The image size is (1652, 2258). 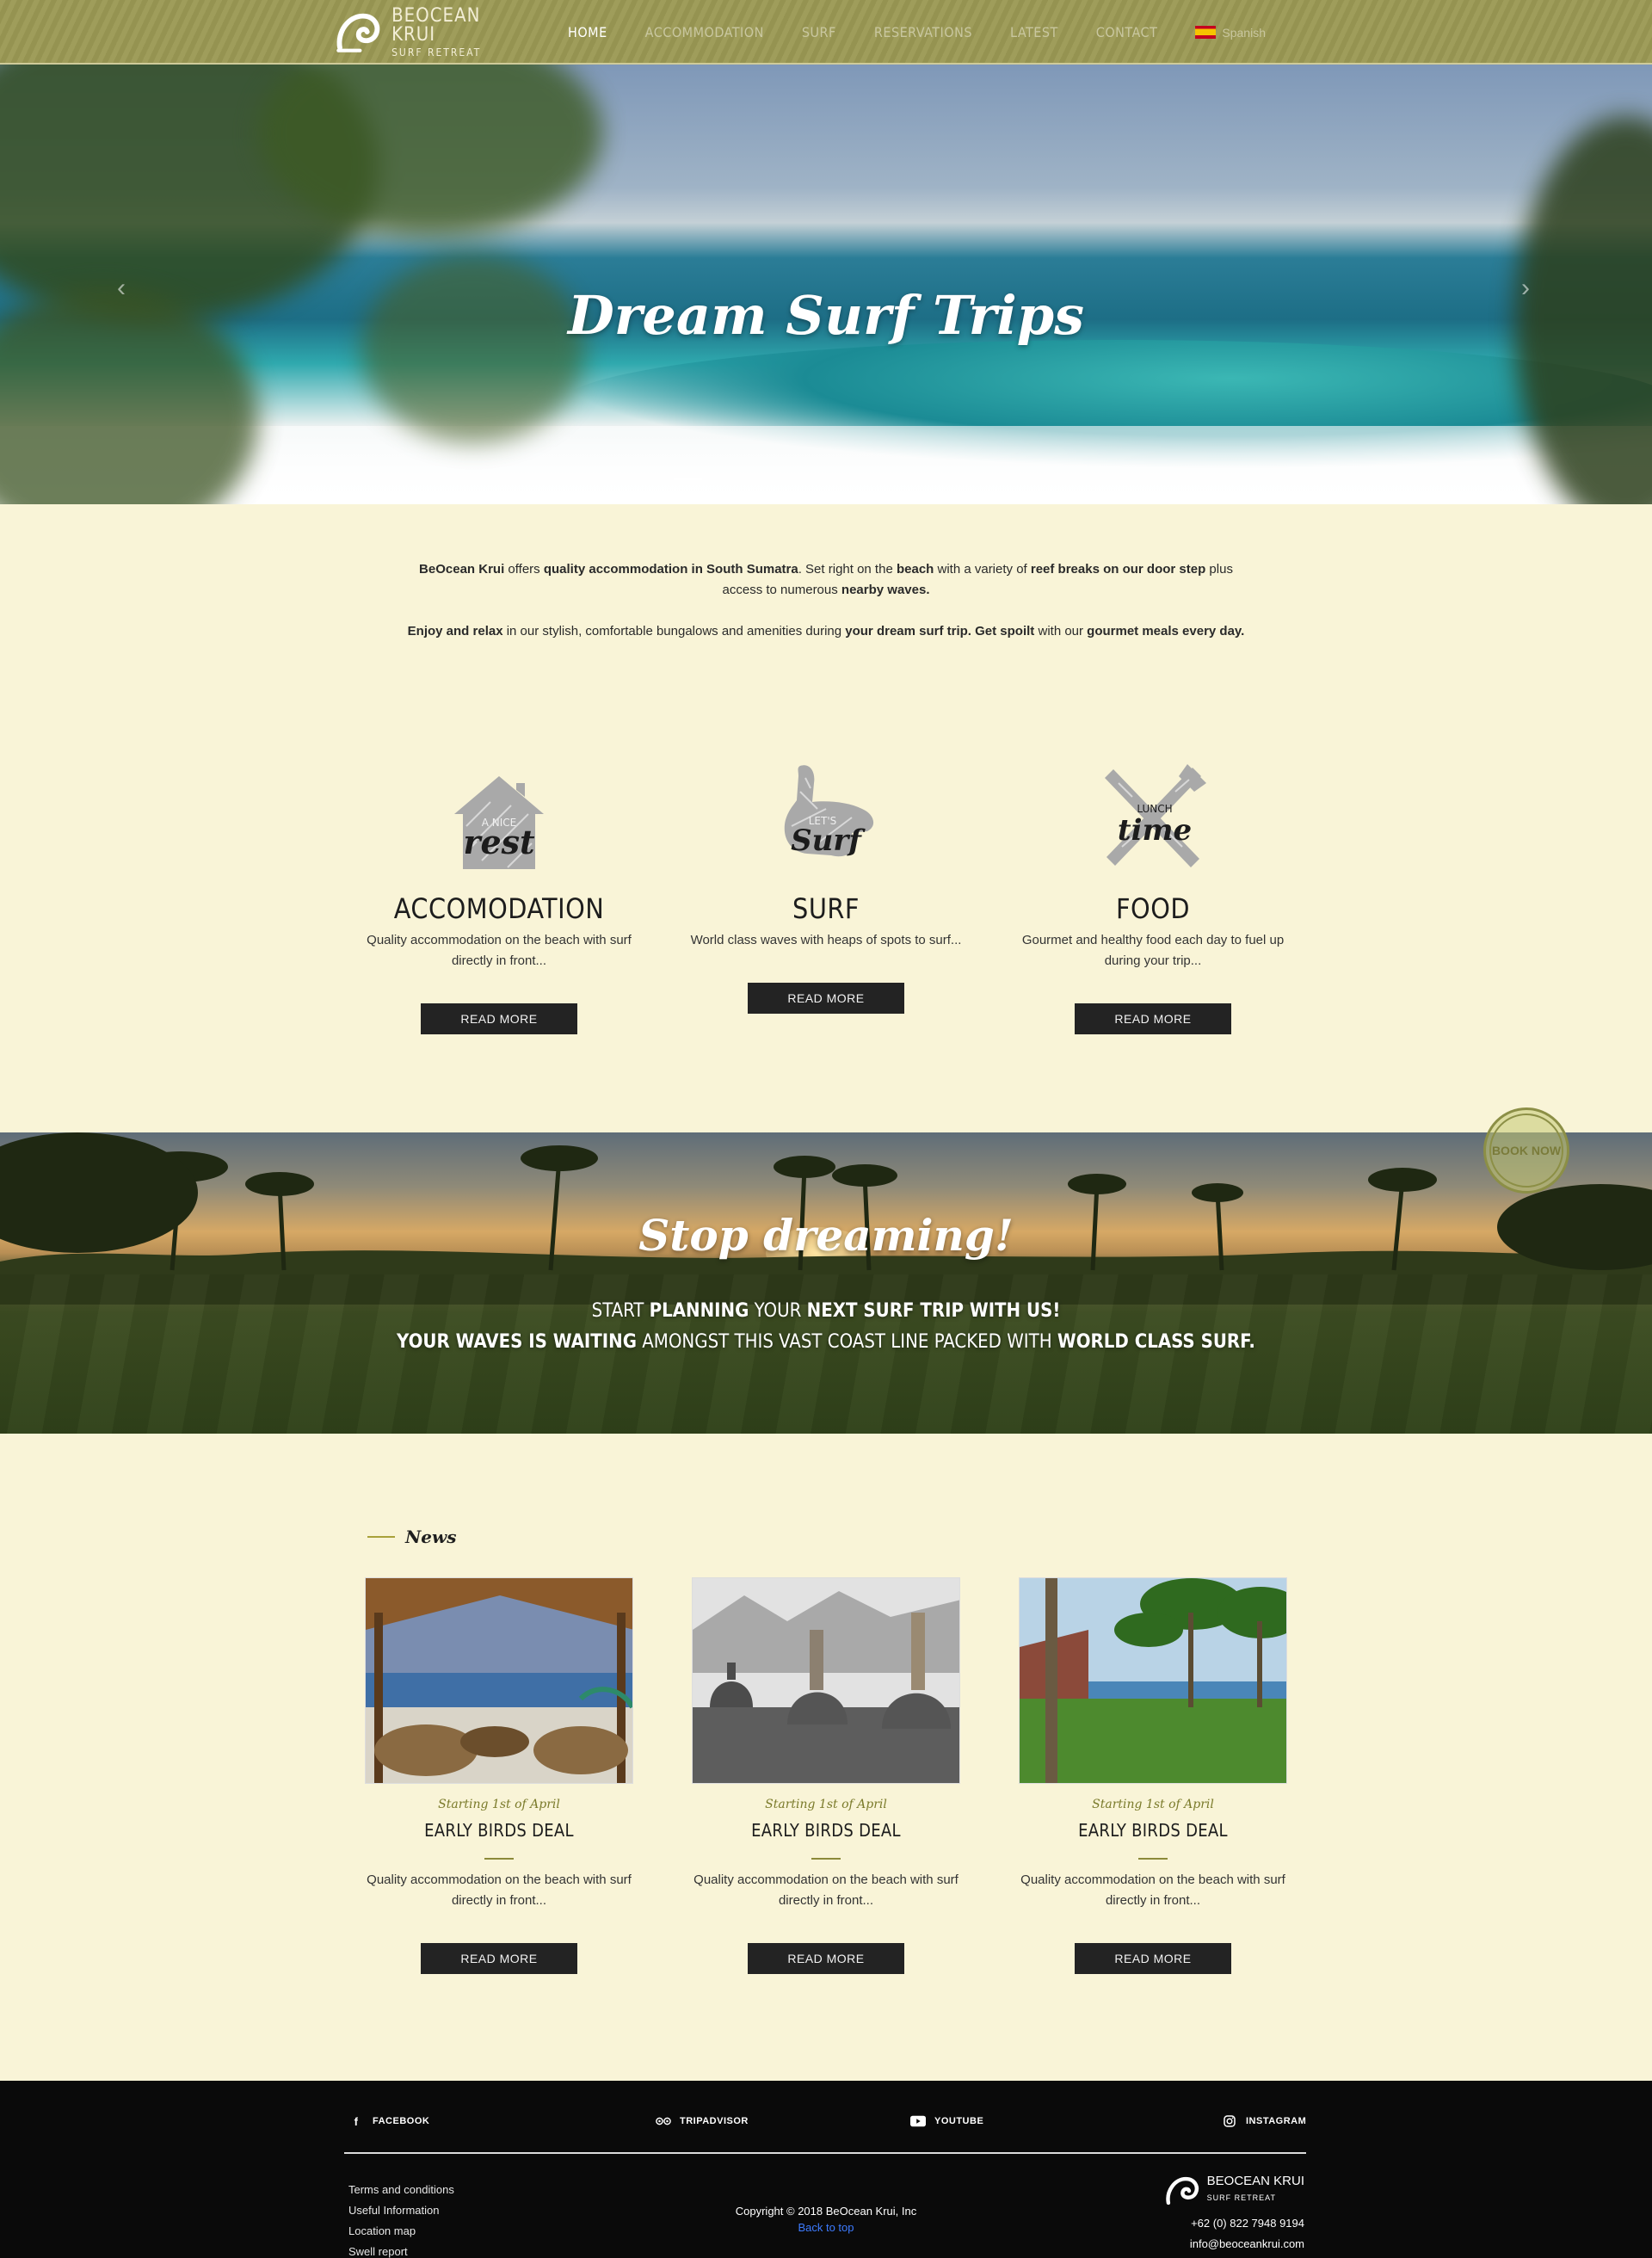 I want to click on intro-text-run: quality accommodation in South Sumatra, so click(x=670, y=569).